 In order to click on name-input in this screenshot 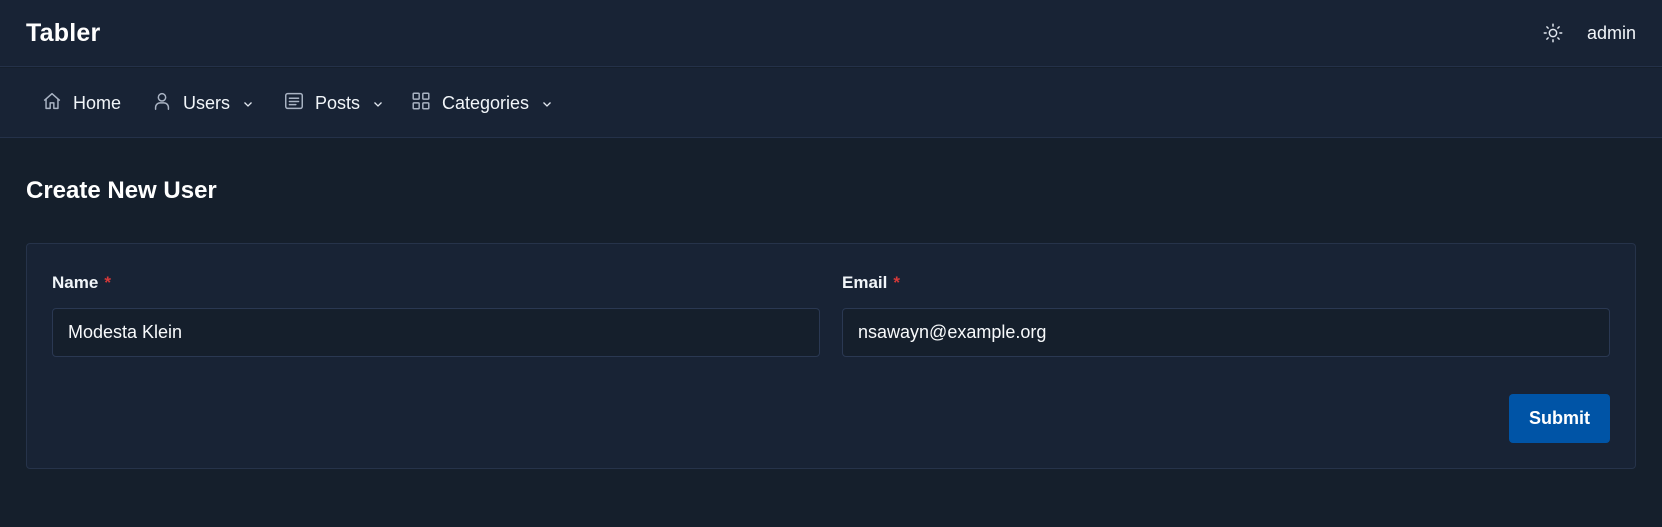, I will do `click(436, 332)`.